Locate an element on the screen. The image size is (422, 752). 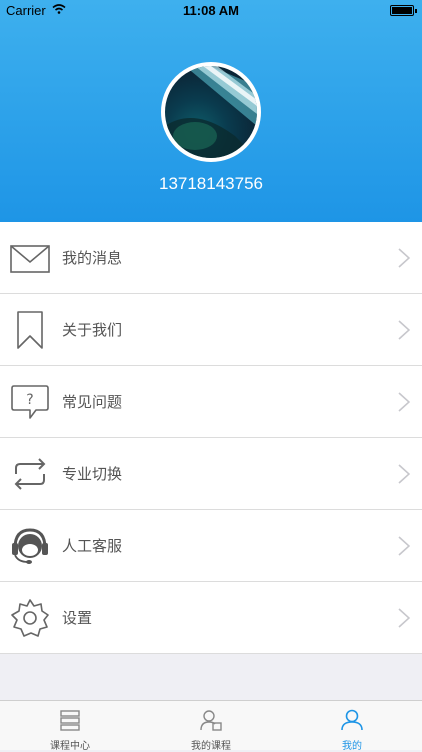
menu-item-label: 专业切换 is located at coordinates (92, 474).